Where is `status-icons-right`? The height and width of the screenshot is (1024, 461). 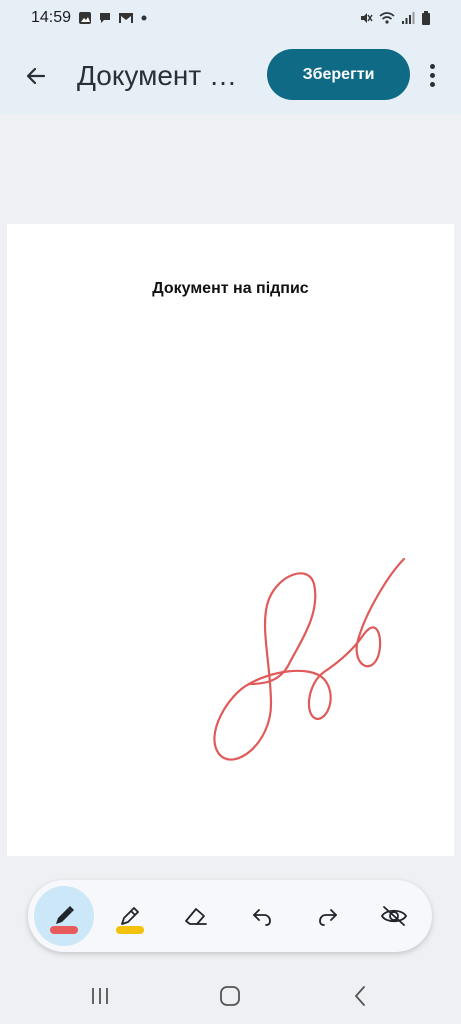
status-icons-right is located at coordinates (395, 18).